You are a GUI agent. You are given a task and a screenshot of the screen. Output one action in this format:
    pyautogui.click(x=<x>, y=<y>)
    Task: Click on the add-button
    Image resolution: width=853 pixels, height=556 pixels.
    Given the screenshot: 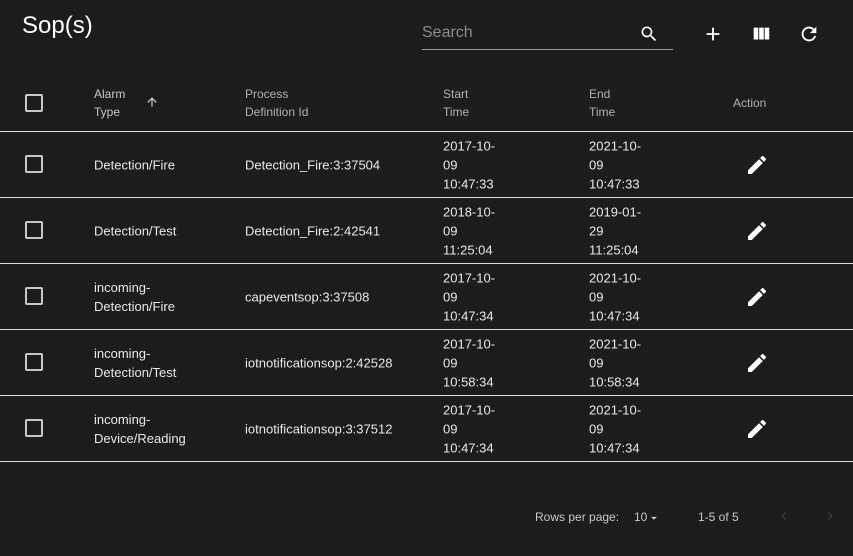 What is the action you would take?
    pyautogui.click(x=713, y=34)
    